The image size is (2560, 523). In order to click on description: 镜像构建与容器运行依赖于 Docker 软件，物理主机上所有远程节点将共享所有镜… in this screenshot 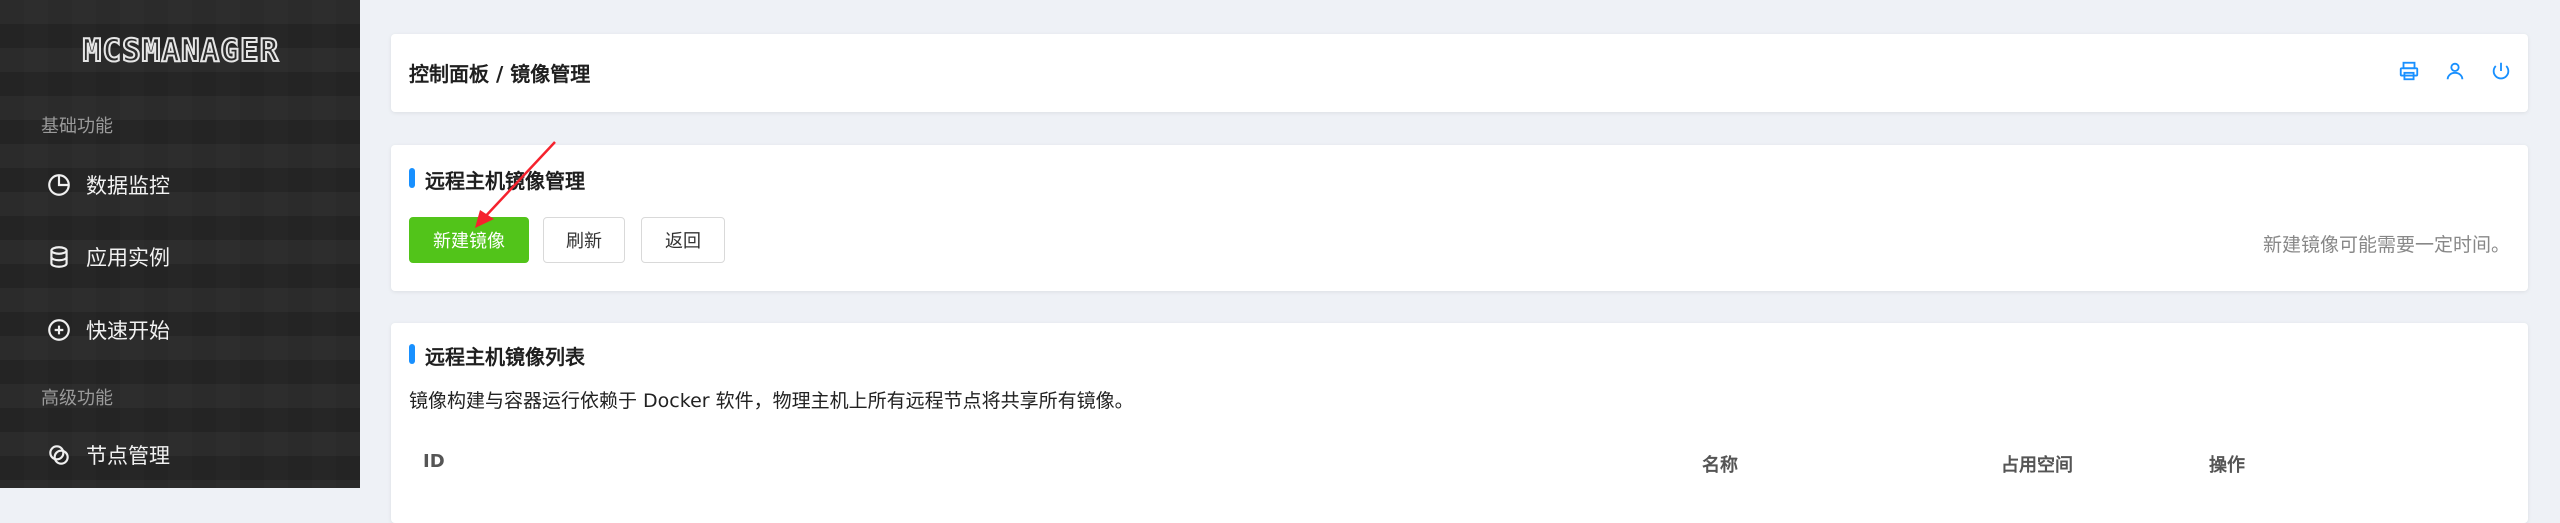, I will do `click(771, 401)`.